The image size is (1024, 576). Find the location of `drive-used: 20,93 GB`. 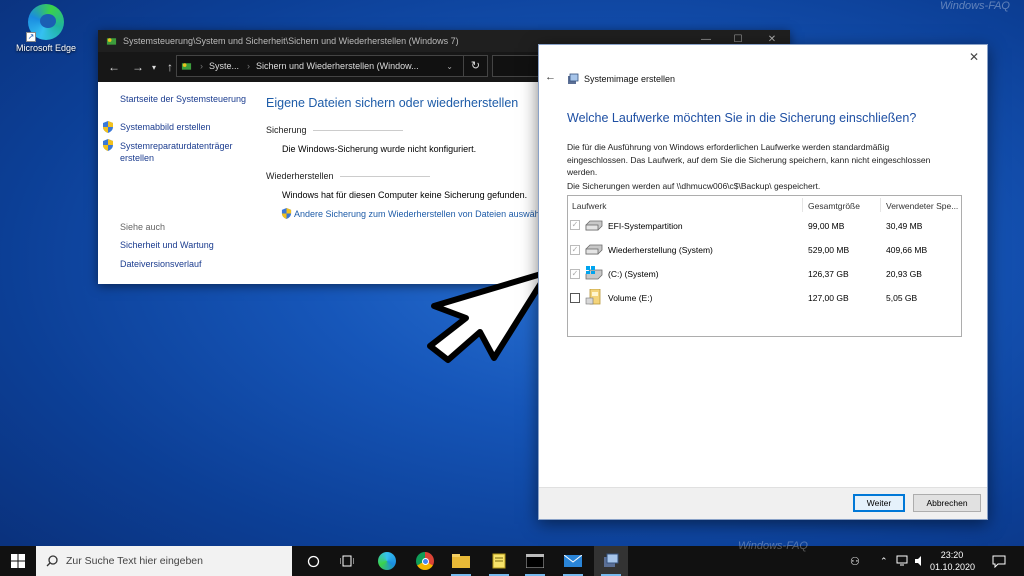

drive-used: 20,93 GB is located at coordinates (904, 274).